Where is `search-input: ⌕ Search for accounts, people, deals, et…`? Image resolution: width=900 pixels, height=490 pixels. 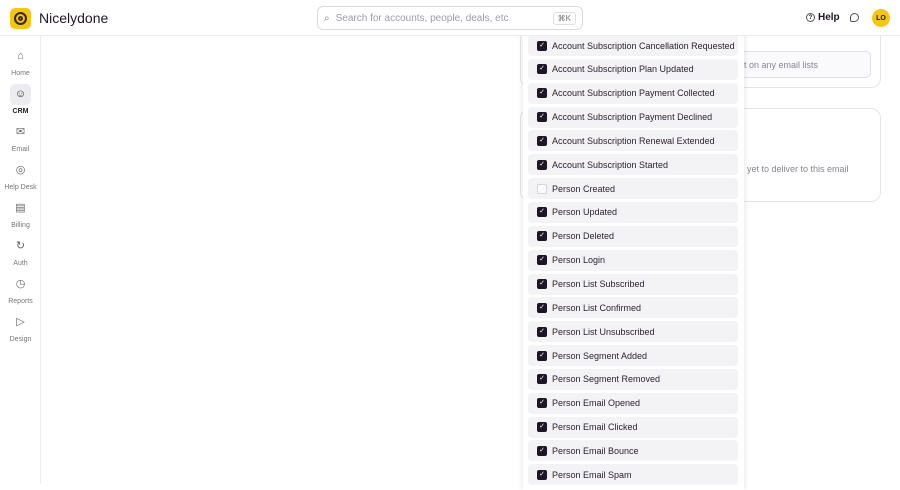
search-input: ⌕ Search for accounts, people, deals, et… is located at coordinates (450, 18).